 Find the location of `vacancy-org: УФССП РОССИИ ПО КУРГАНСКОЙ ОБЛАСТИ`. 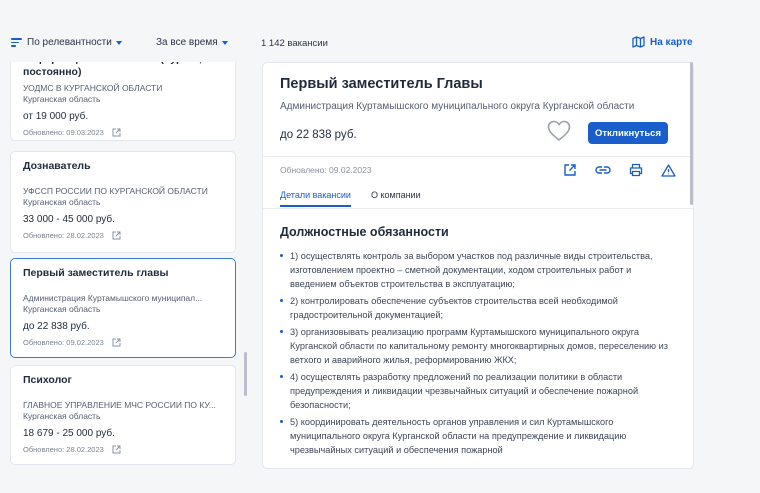

vacancy-org: УФССП РОССИИ ПО КУРГАНСКОЙ ОБЛАСТИ is located at coordinates (115, 191).